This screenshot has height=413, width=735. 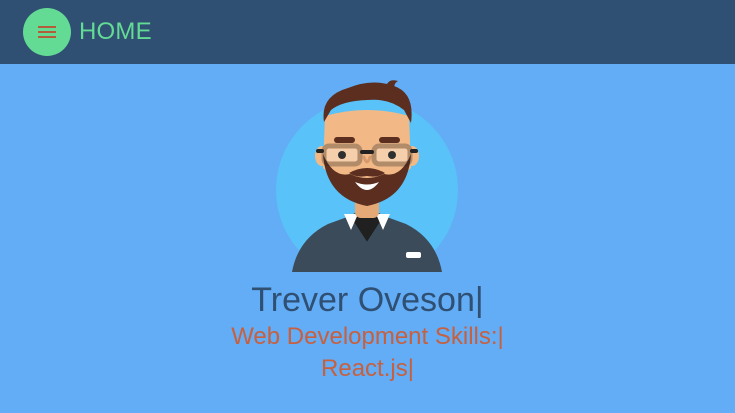 I want to click on menu-button, so click(x=47, y=32).